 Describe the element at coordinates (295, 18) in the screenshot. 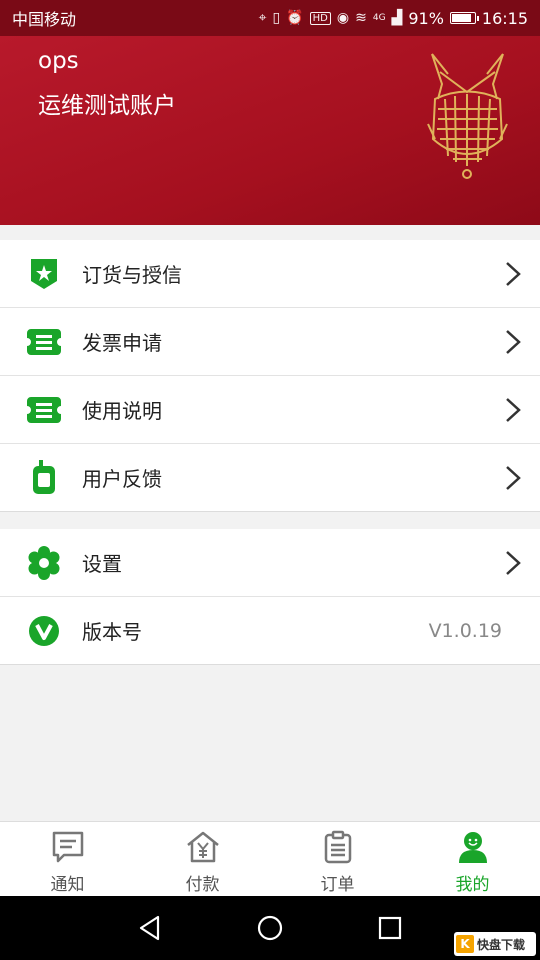

I see `alarm-icon: ⏰` at that location.